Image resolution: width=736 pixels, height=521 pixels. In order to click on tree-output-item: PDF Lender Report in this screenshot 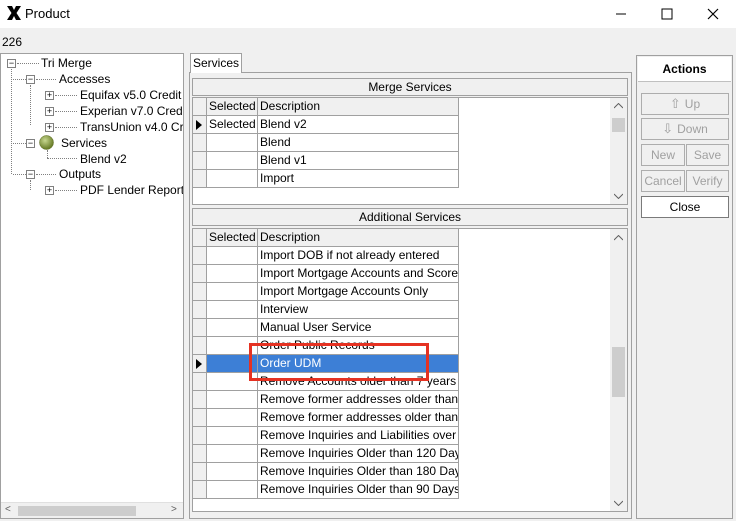, I will do `click(131, 190)`.